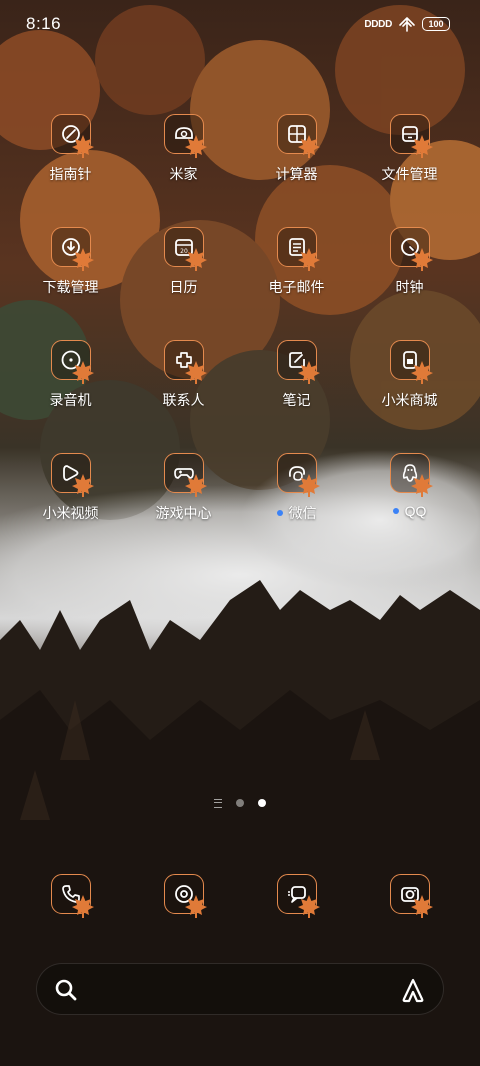 The image size is (480, 1066). I want to click on signal-icon: DDDD, so click(378, 24).